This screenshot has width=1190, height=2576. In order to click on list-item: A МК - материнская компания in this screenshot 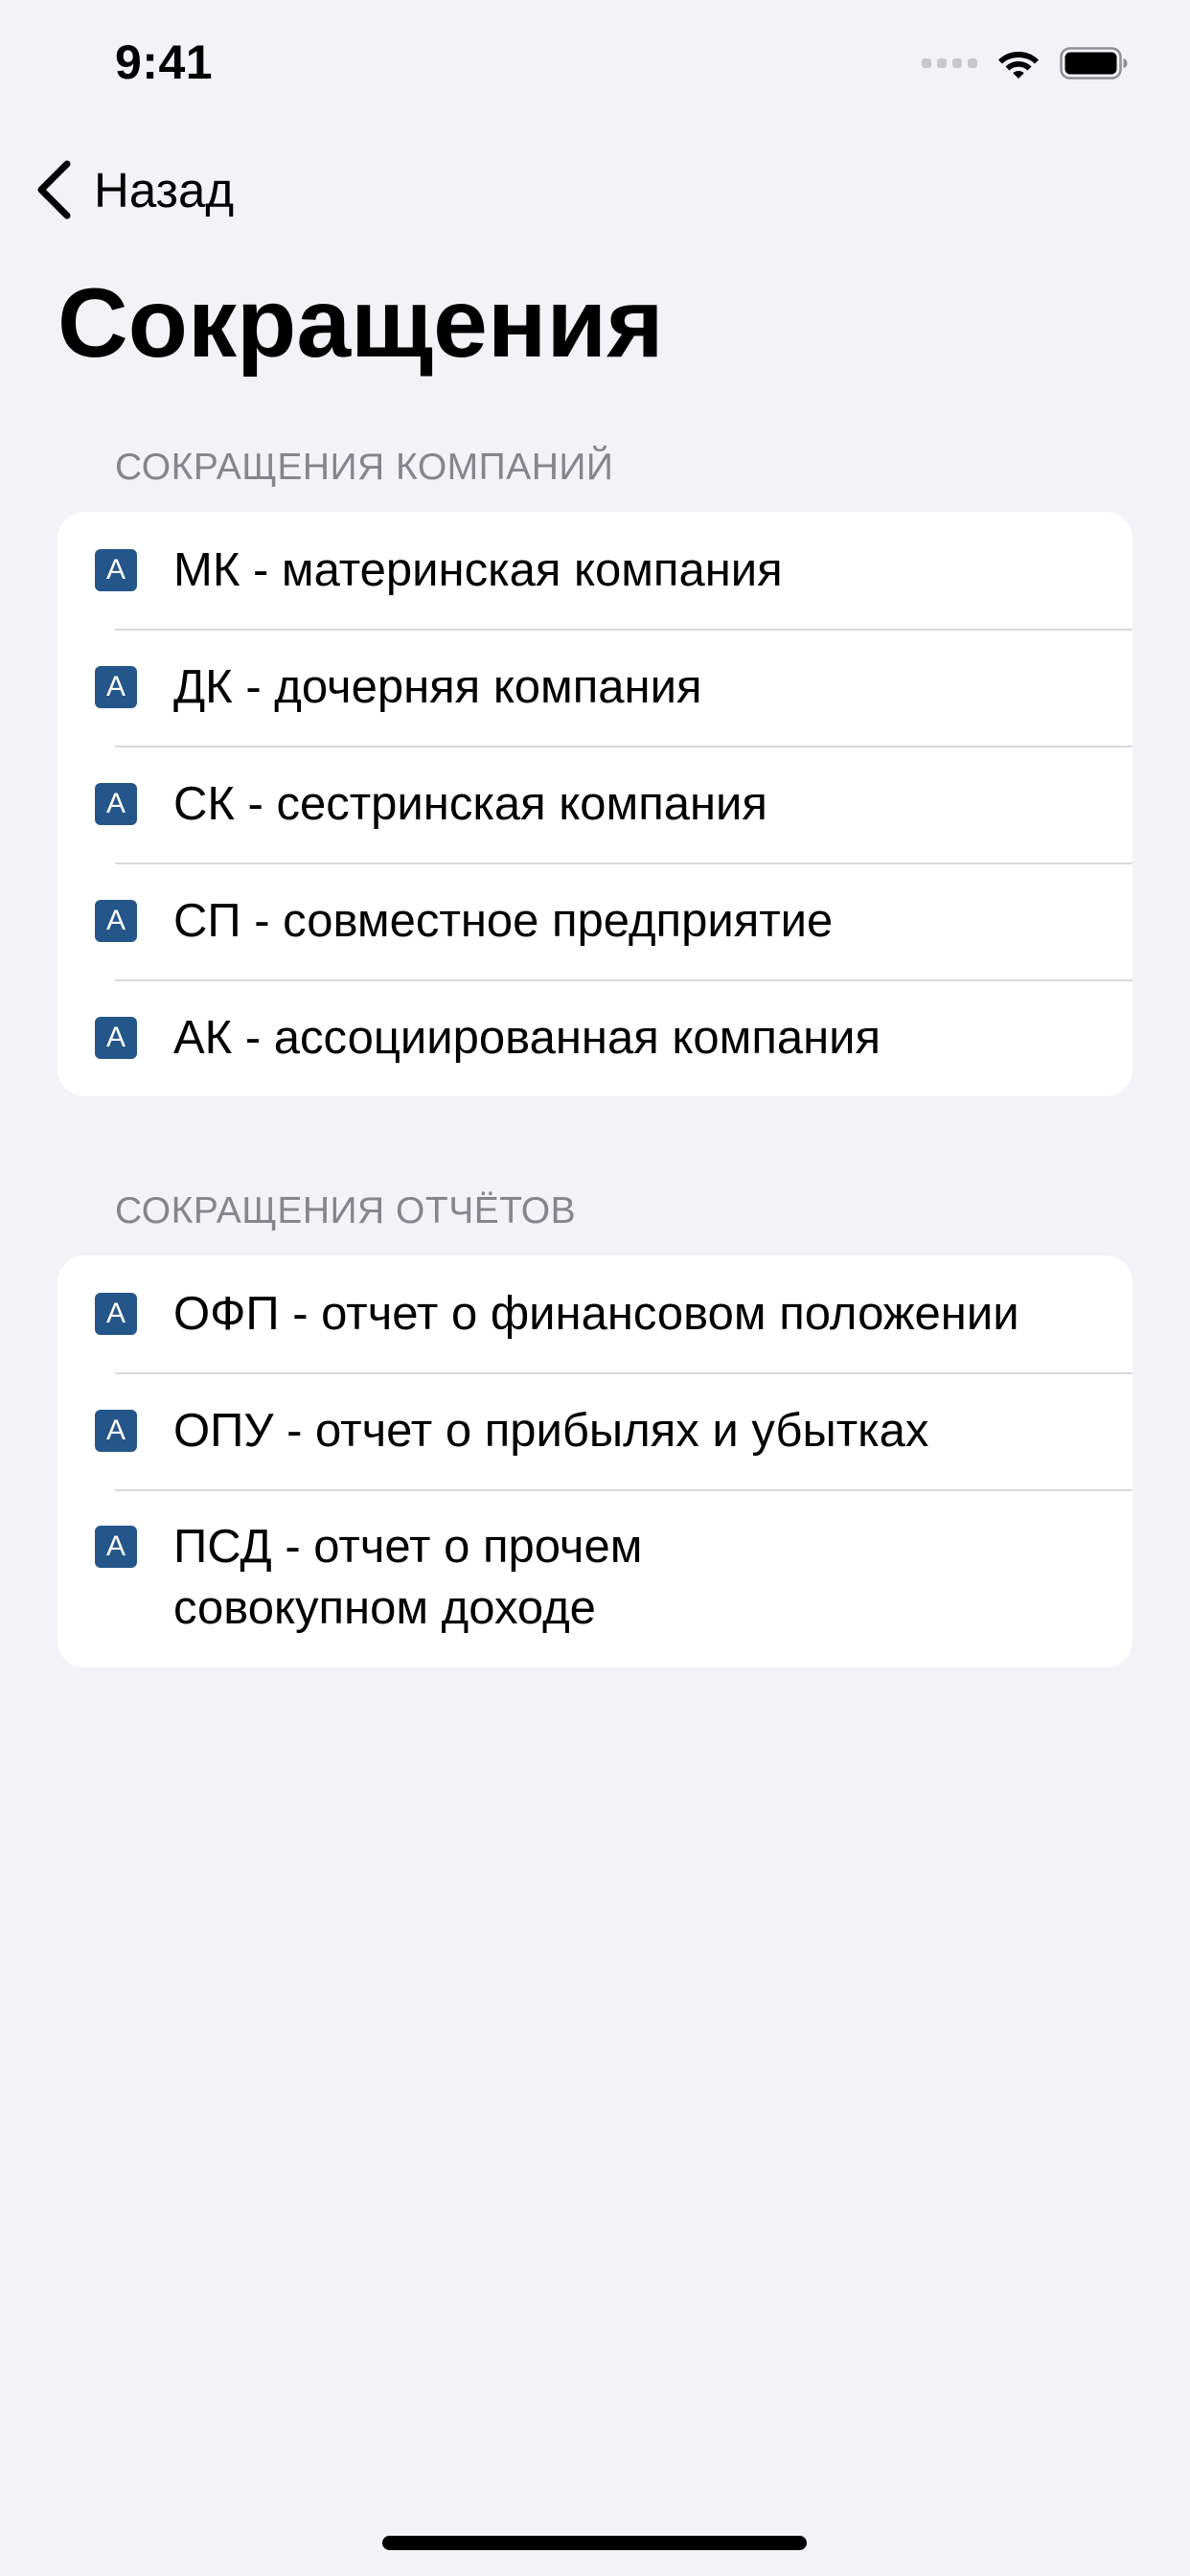, I will do `click(595, 571)`.